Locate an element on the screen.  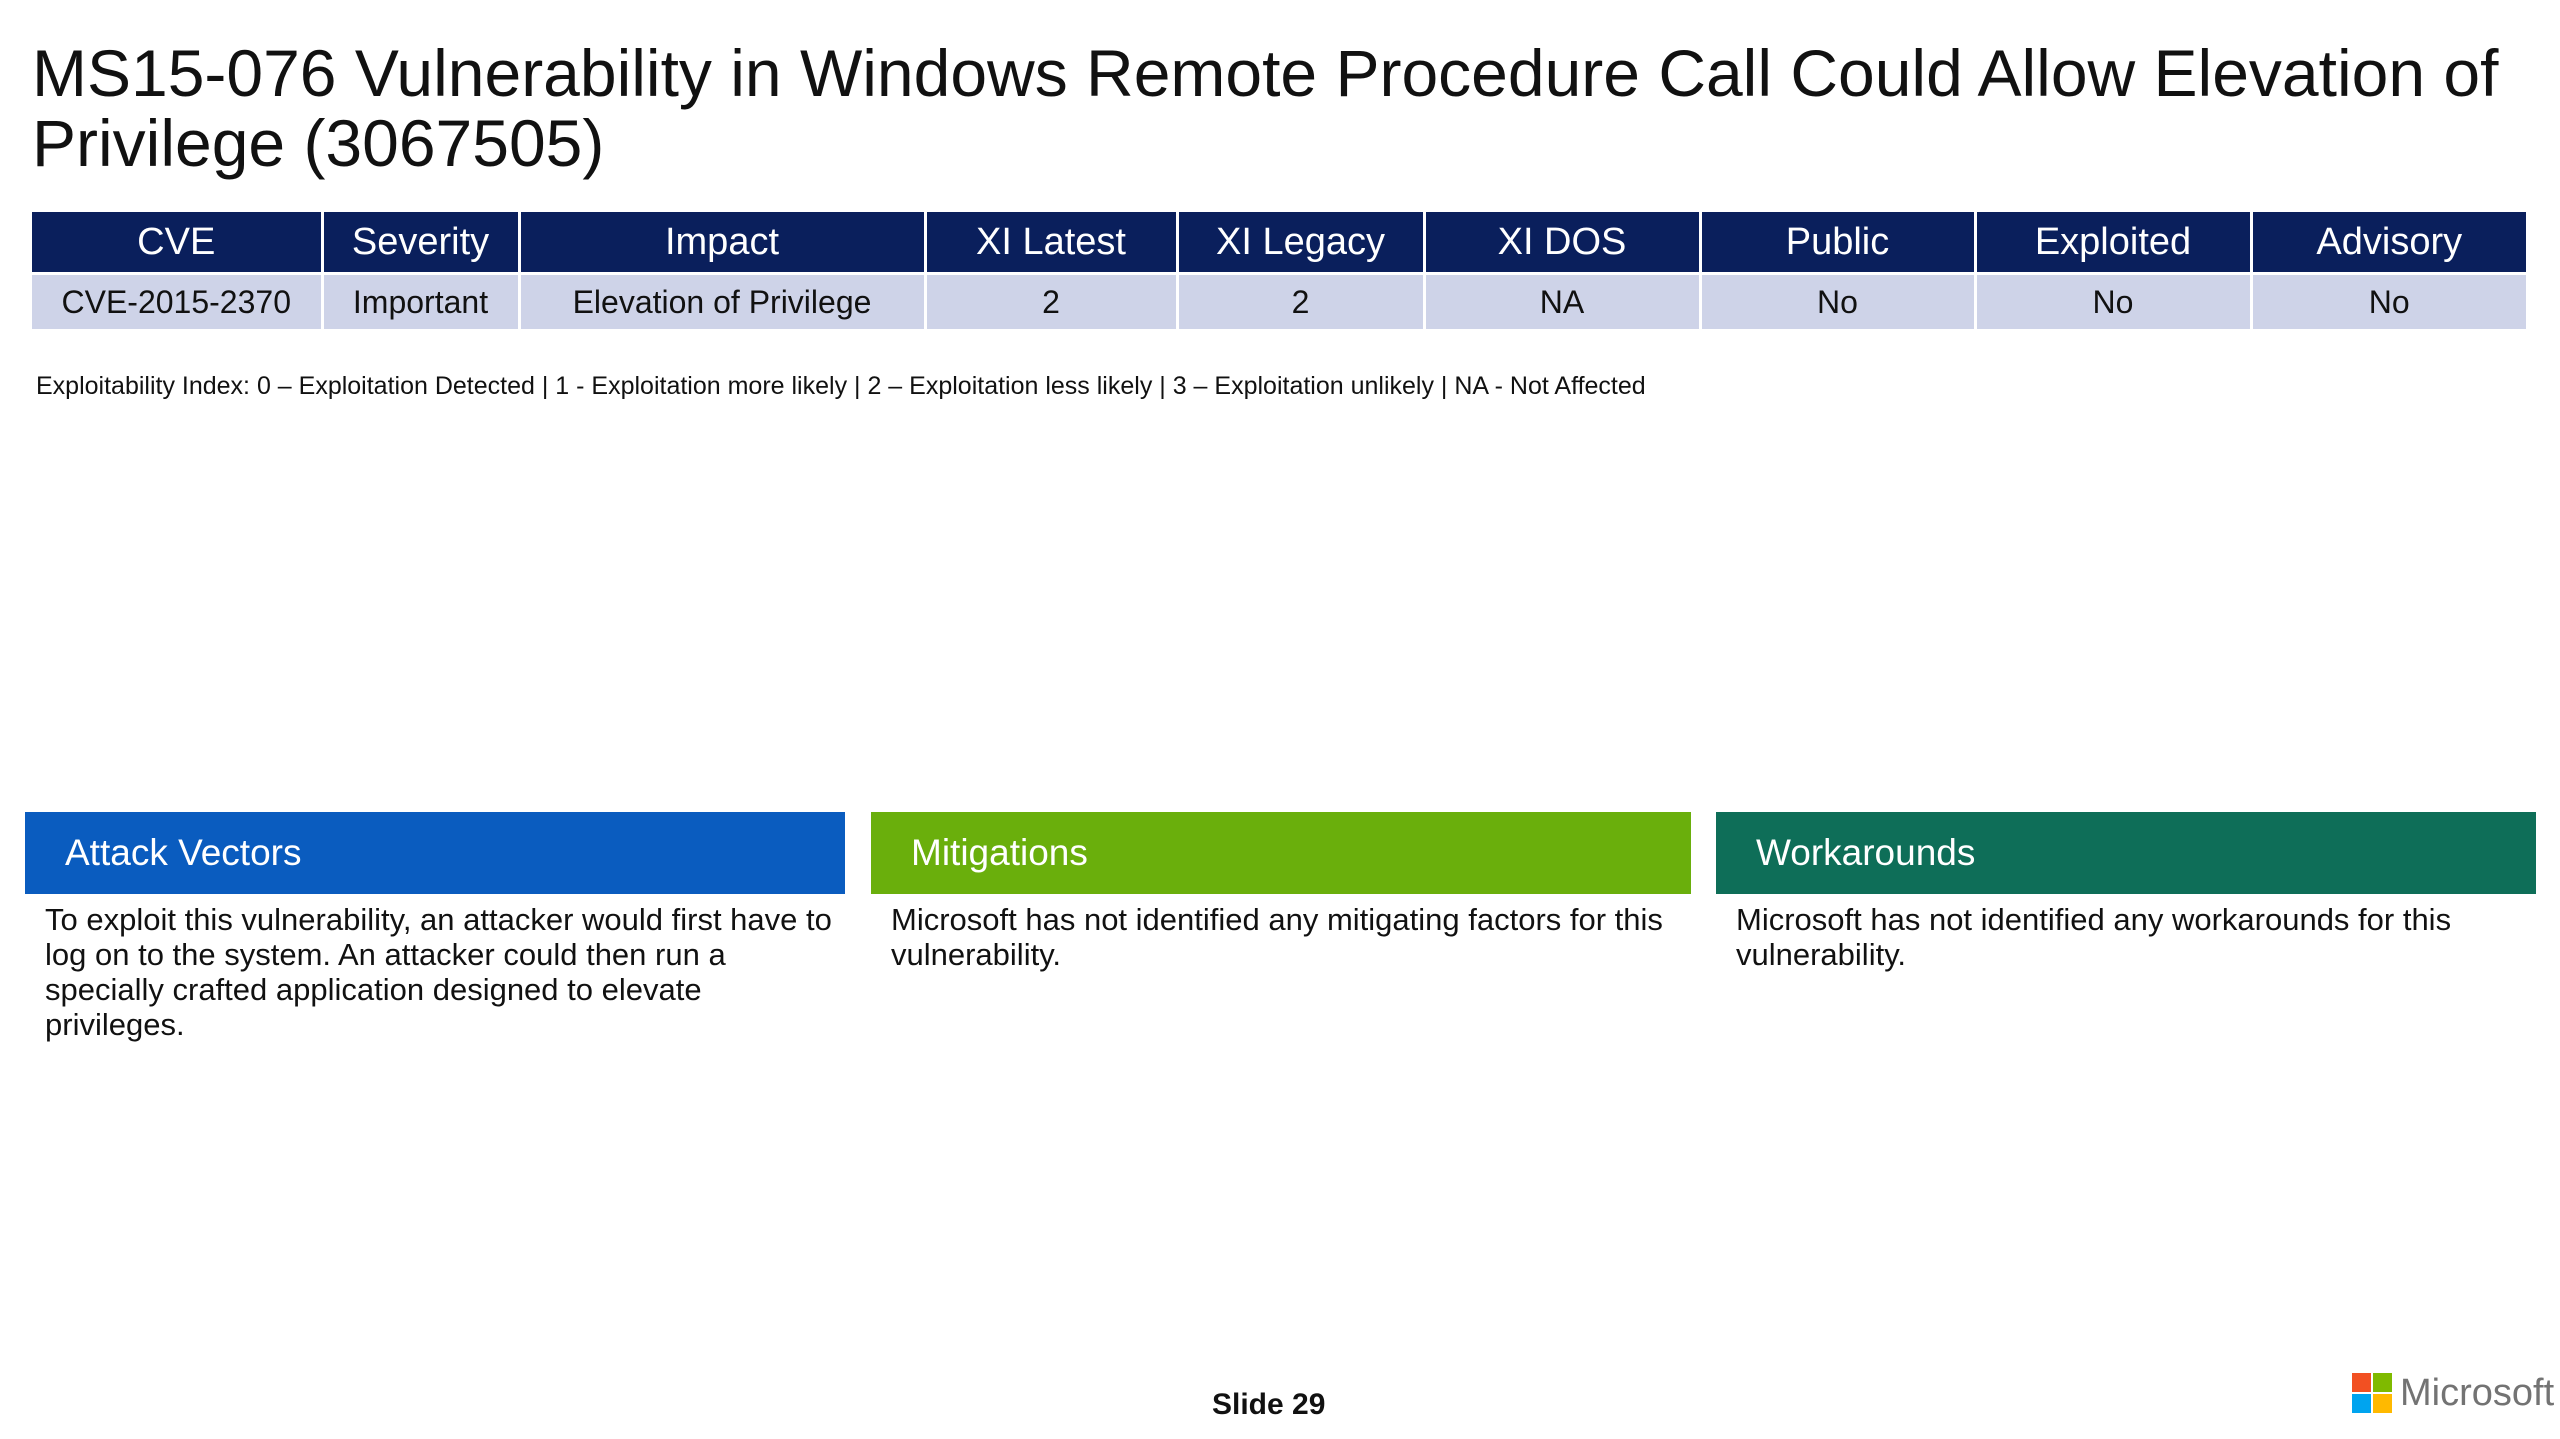
mitigations-header: Mitigations is located at coordinates (1281, 853).